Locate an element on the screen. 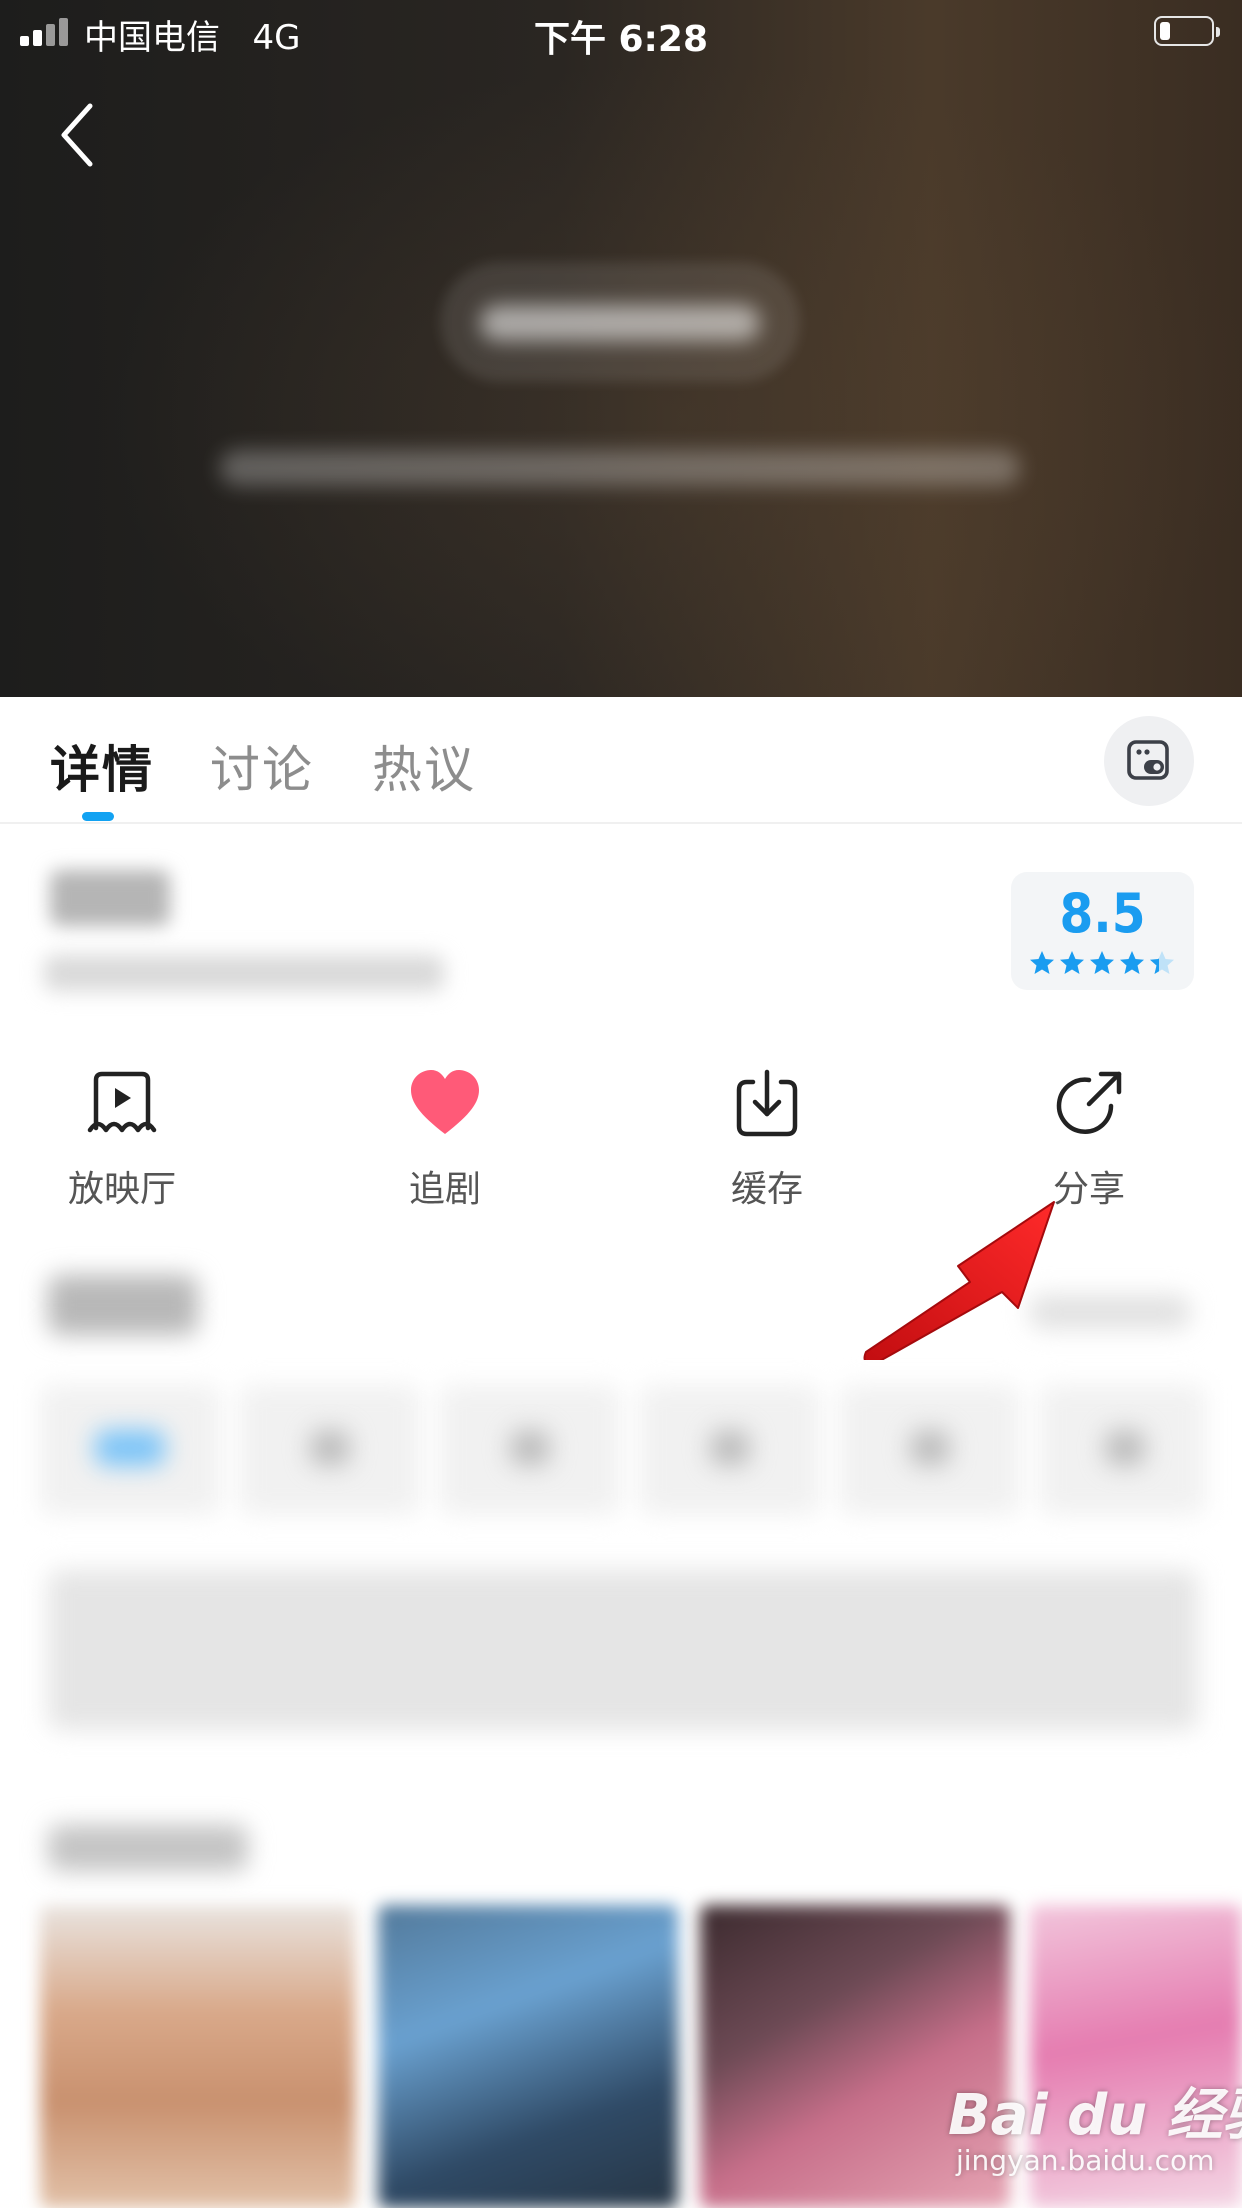 Image resolution: width=1242 pixels, height=2208 pixels. status-time: 下午 6:28 is located at coordinates (621, 39).